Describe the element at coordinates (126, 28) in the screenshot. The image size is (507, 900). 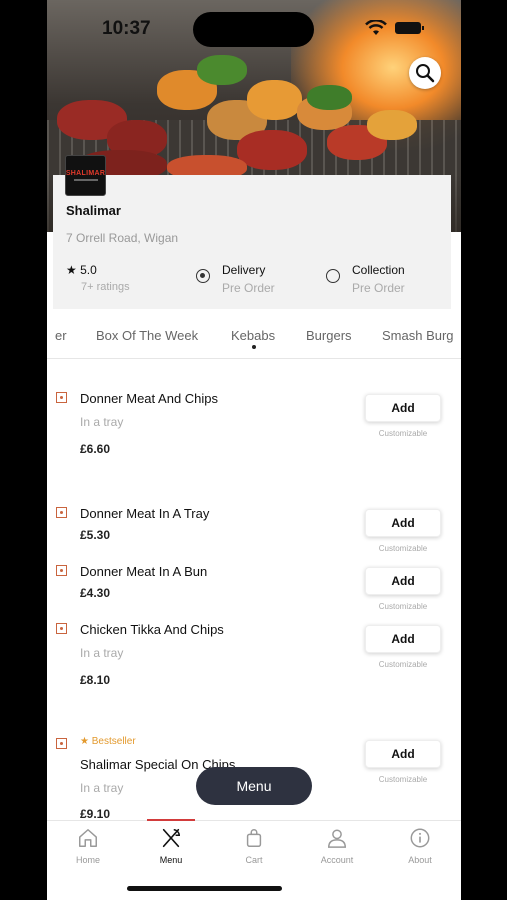
I see `status-time: 10:37` at that location.